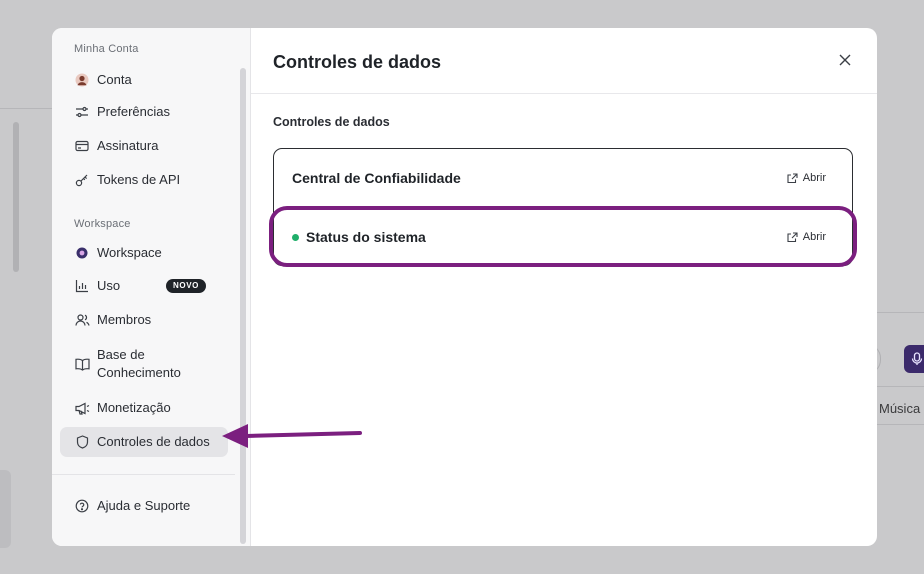  I want to click on sidebar-item-label: Monetização, so click(134, 407).